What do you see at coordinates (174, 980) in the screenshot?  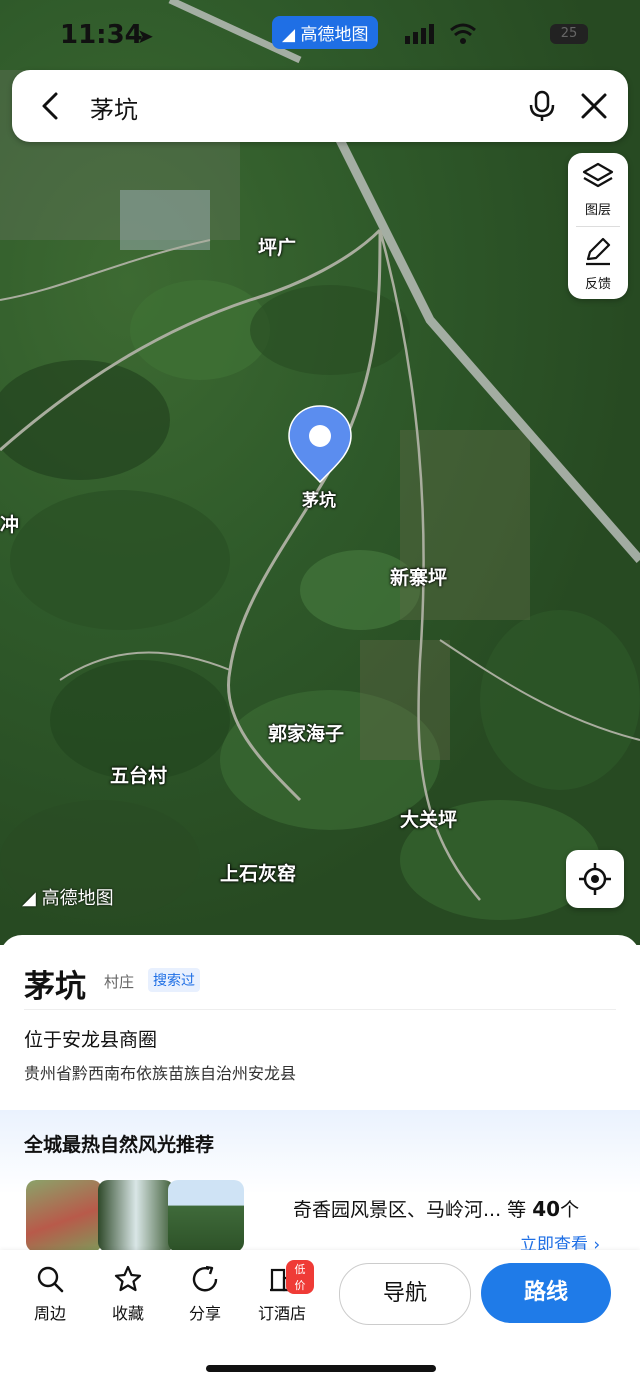 I see `searched-tag: 搜索过` at bounding box center [174, 980].